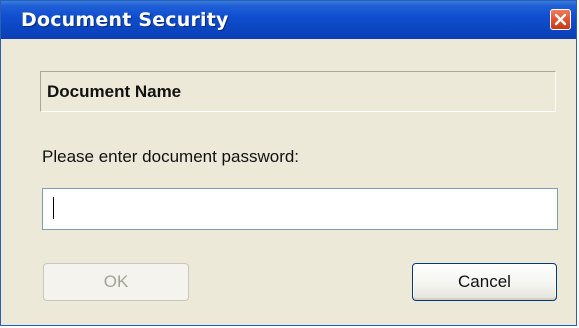  What do you see at coordinates (125, 20) in the screenshot?
I see `window-title: Document Security` at bounding box center [125, 20].